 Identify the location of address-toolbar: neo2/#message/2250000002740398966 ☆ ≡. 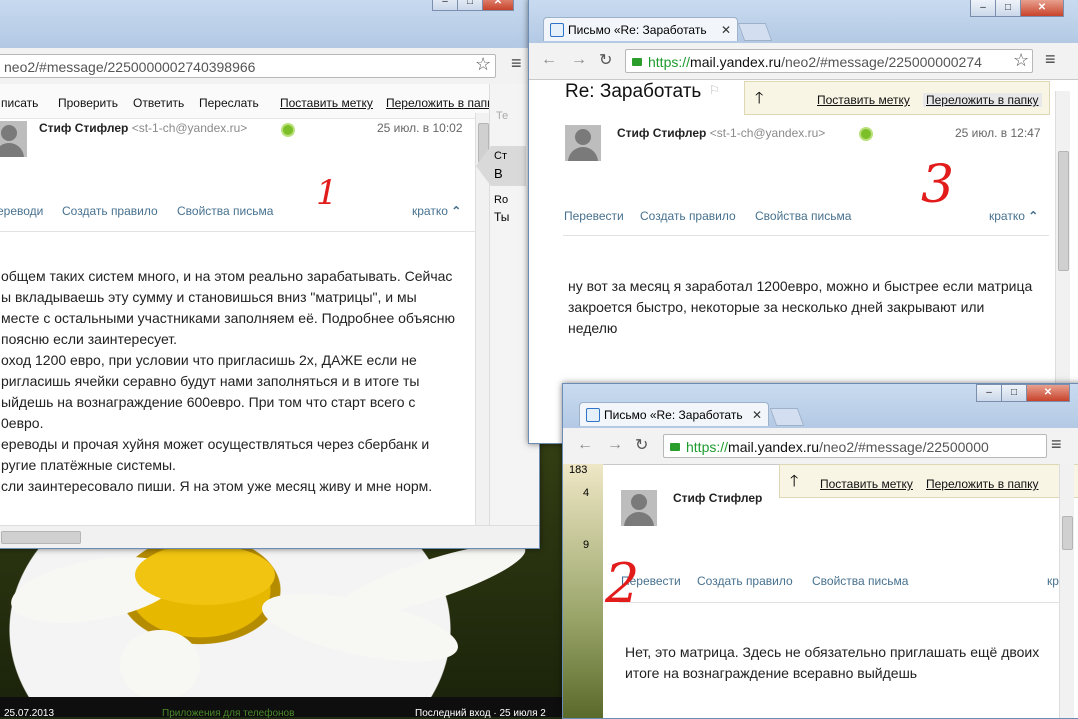
(269, 66).